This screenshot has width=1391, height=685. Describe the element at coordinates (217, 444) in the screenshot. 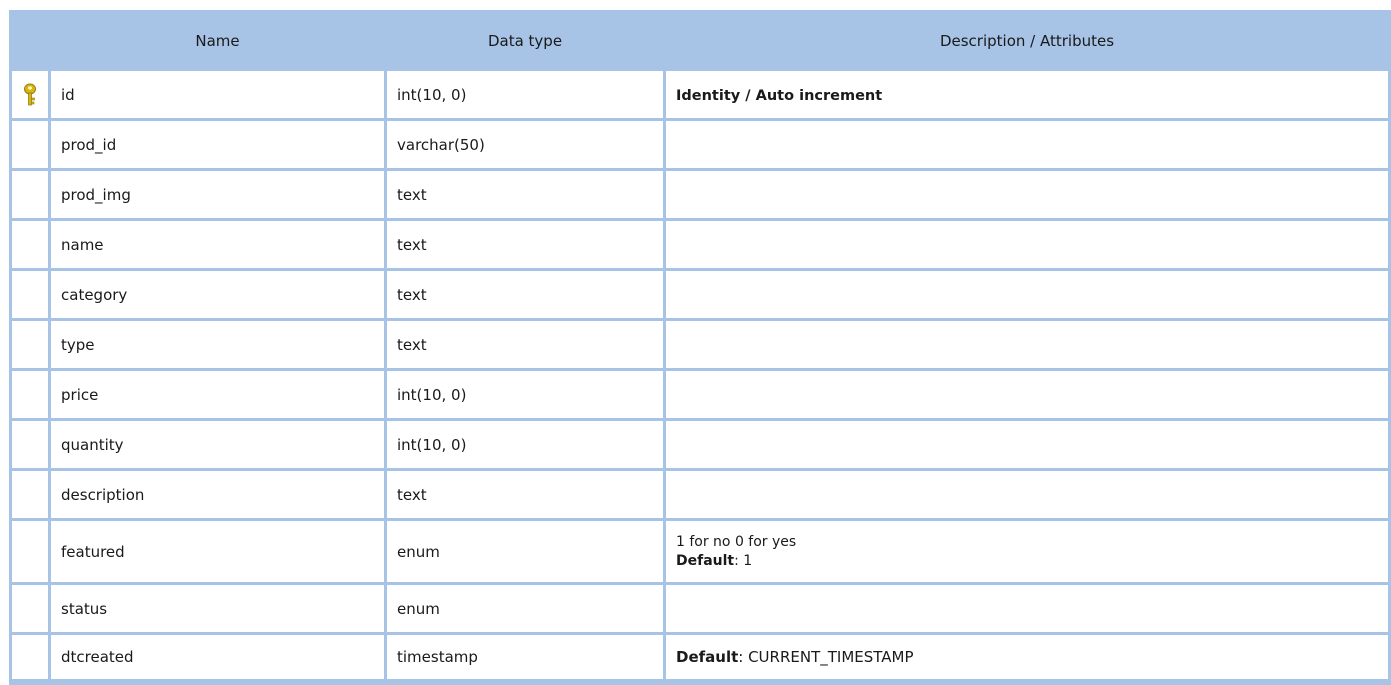

I see `field-name: quantity` at that location.